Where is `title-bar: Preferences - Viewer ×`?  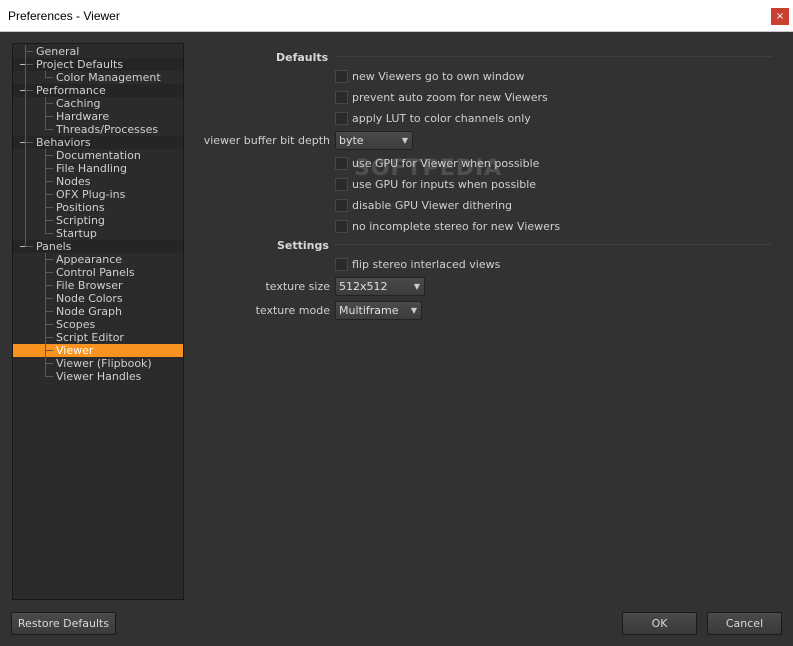
title-bar: Preferences - Viewer × is located at coordinates (396, 16).